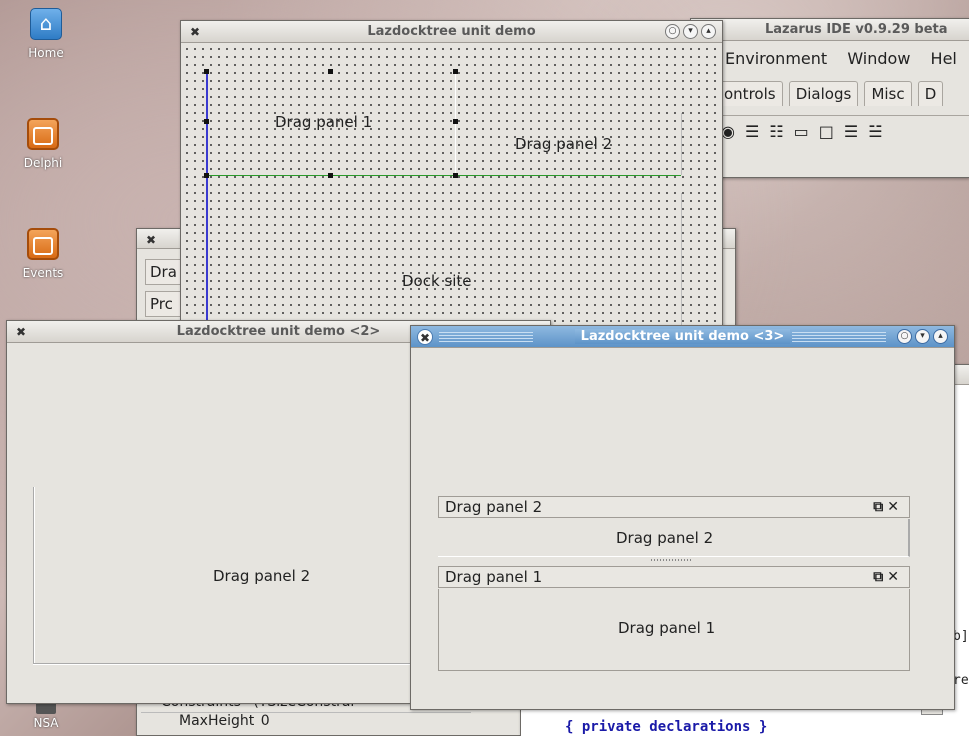 This screenshot has width=969, height=736. I want to click on listbox-component-icon: ☰, so click(752, 131).